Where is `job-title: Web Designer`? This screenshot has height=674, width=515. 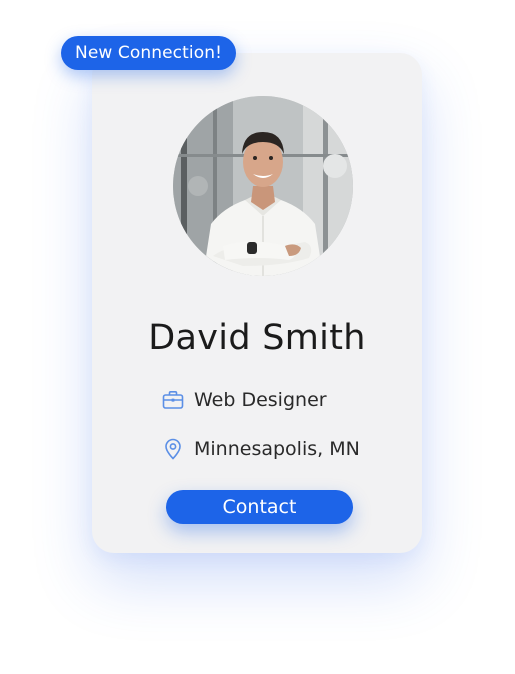
job-title: Web Designer is located at coordinates (260, 400).